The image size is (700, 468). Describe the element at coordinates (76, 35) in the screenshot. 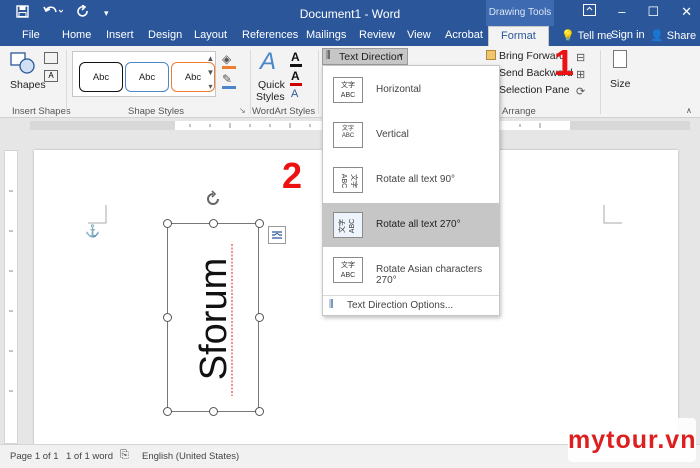

I see `tab-home: Home` at that location.